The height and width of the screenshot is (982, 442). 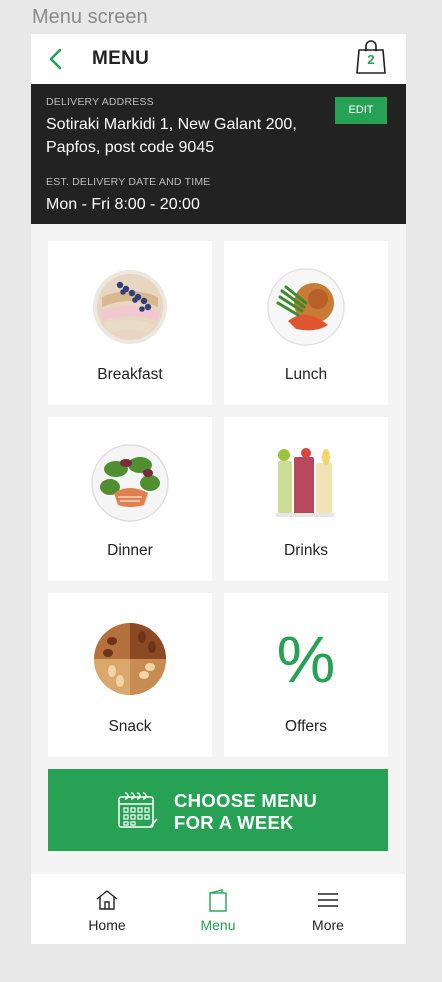 I want to click on nav-label-menu: Menu, so click(x=218, y=925).